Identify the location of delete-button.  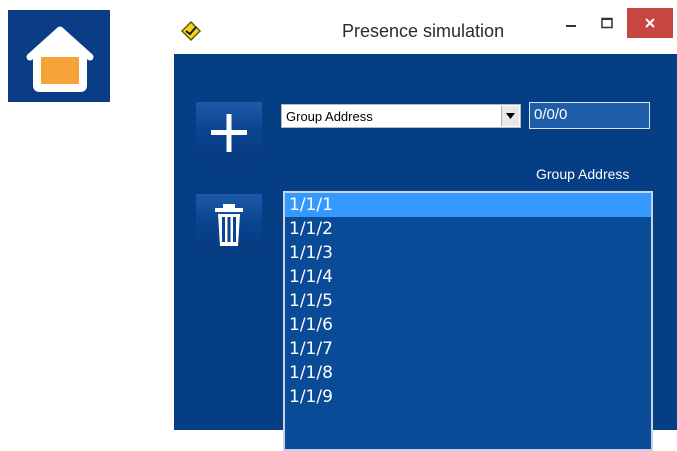
(229, 224).